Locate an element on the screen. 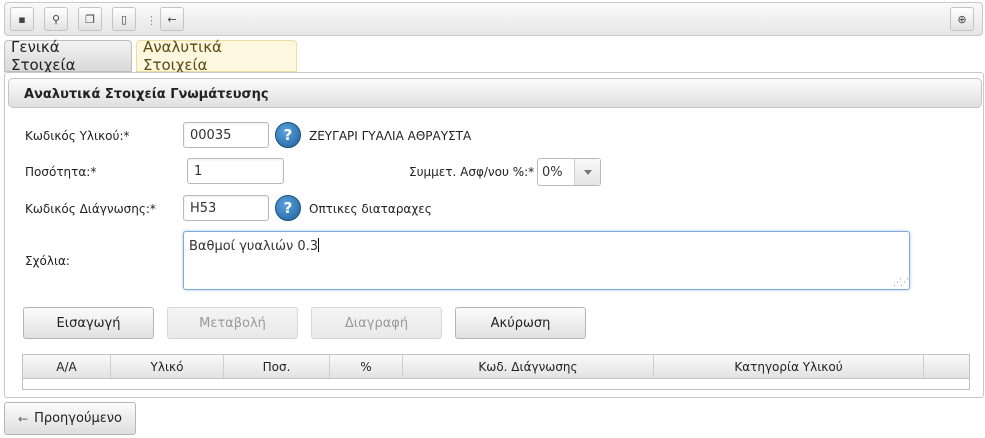 The height and width of the screenshot is (438, 985). column-header-material-category: Κατηγορία Υλικού is located at coordinates (789, 366).